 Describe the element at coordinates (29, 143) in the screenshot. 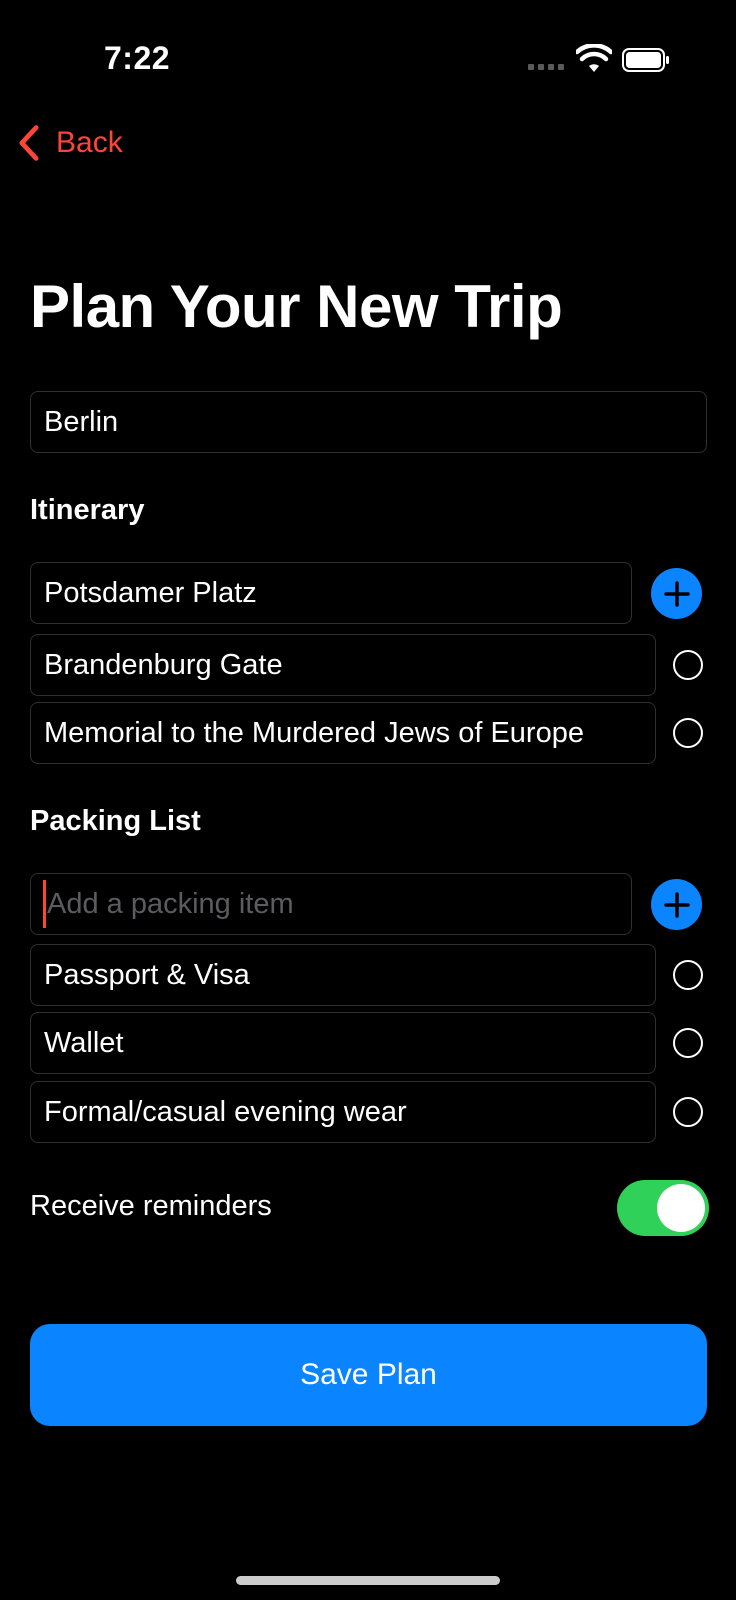

I see `chevron-left-icon` at that location.